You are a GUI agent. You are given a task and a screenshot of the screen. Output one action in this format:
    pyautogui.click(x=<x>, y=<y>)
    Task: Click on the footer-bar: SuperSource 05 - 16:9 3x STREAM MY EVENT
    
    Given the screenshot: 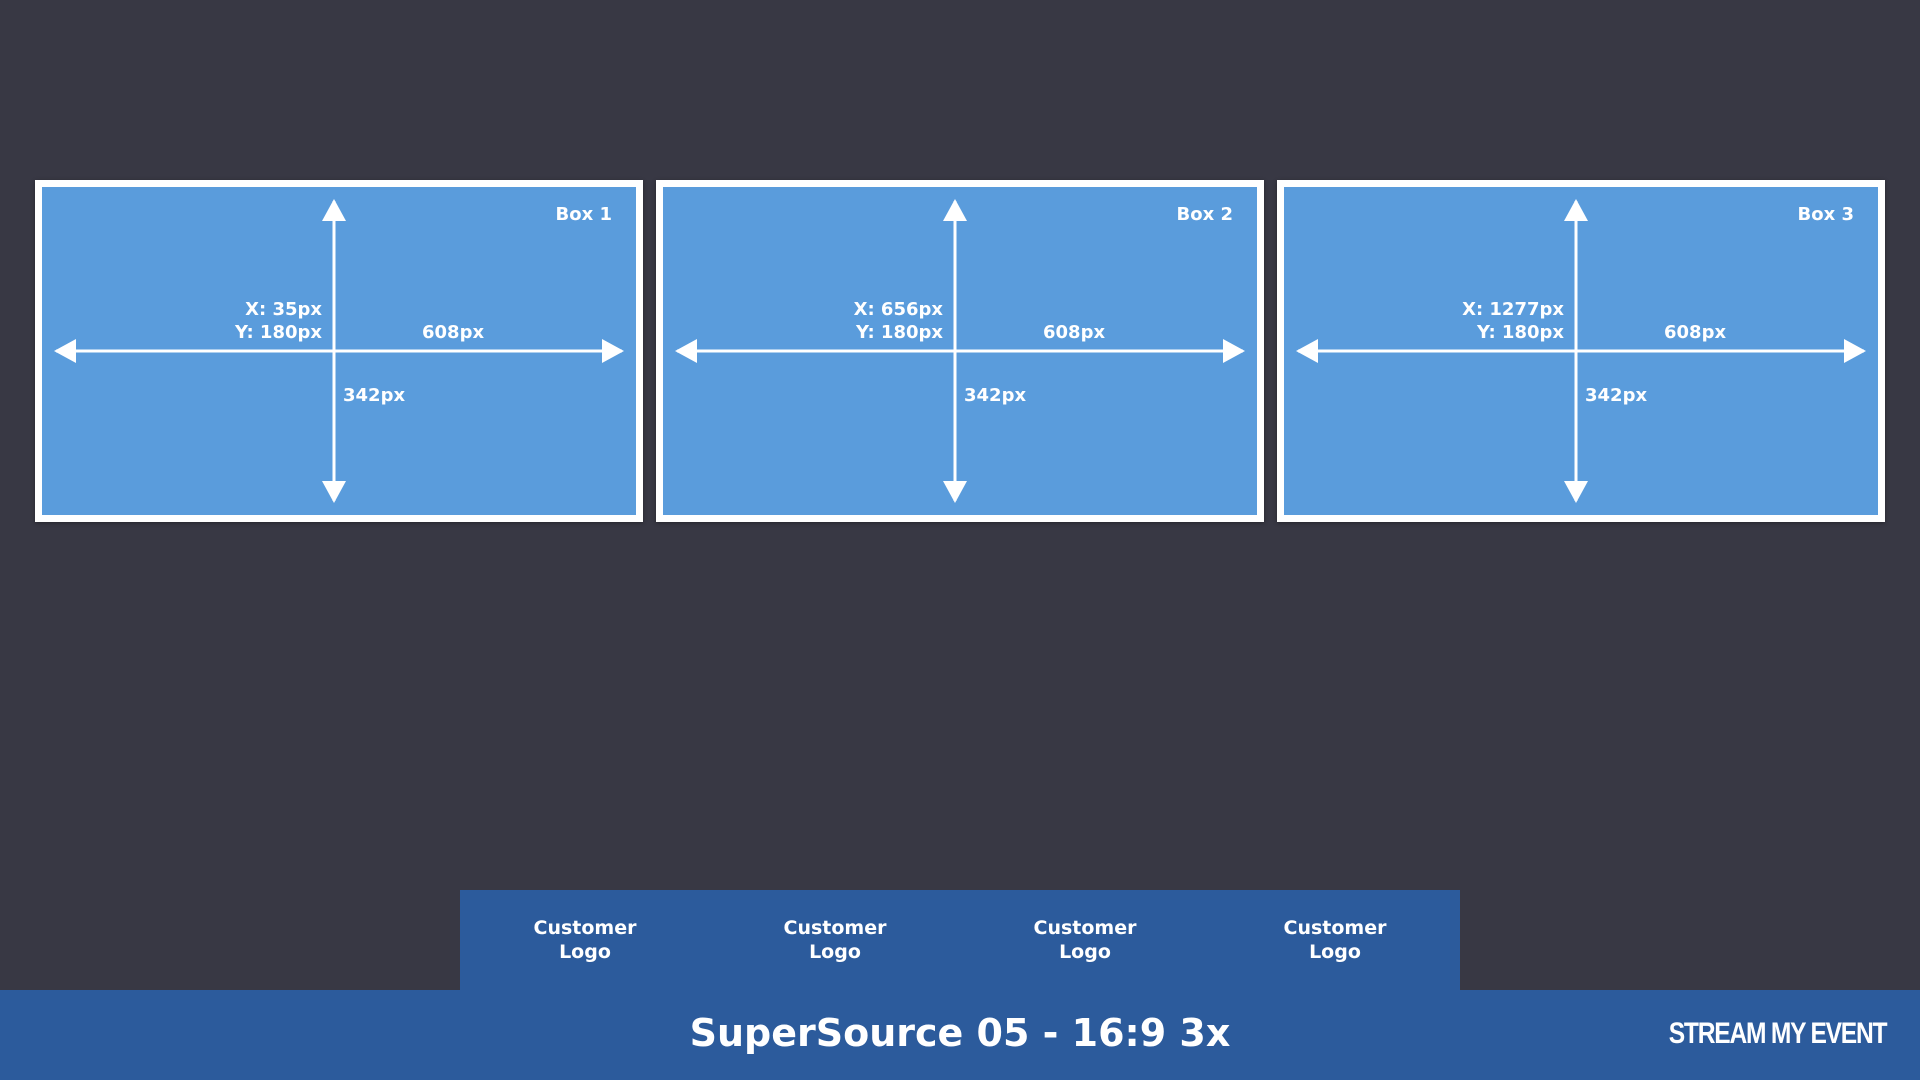 What is the action you would take?
    pyautogui.click(x=960, y=1035)
    